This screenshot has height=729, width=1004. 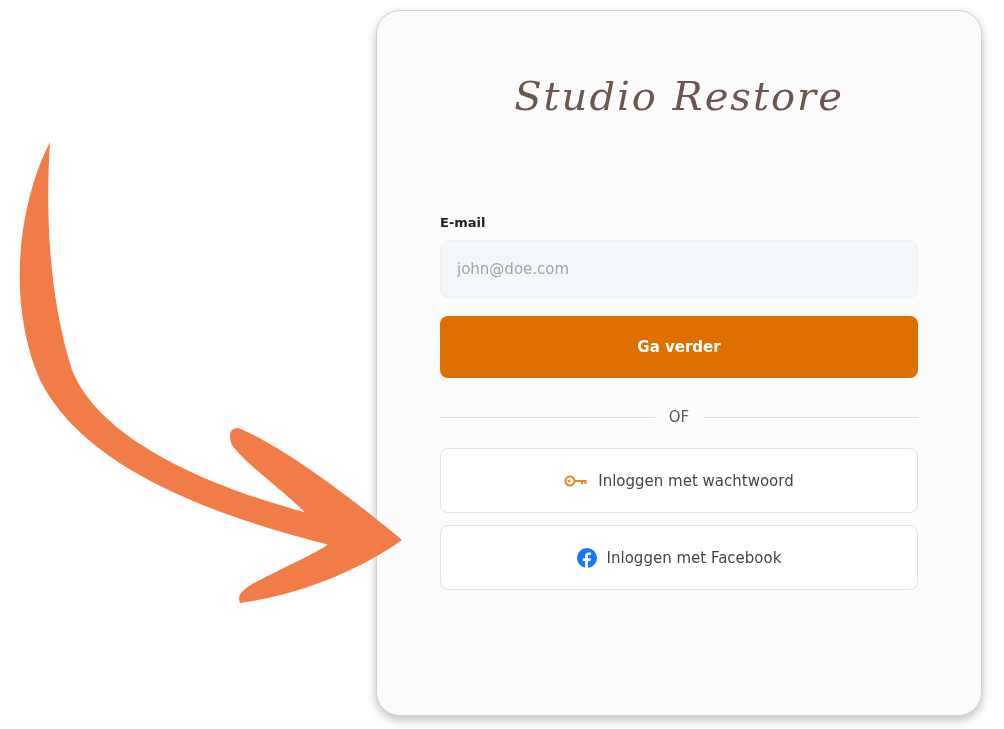 I want to click on divider-label: OF, so click(x=679, y=417).